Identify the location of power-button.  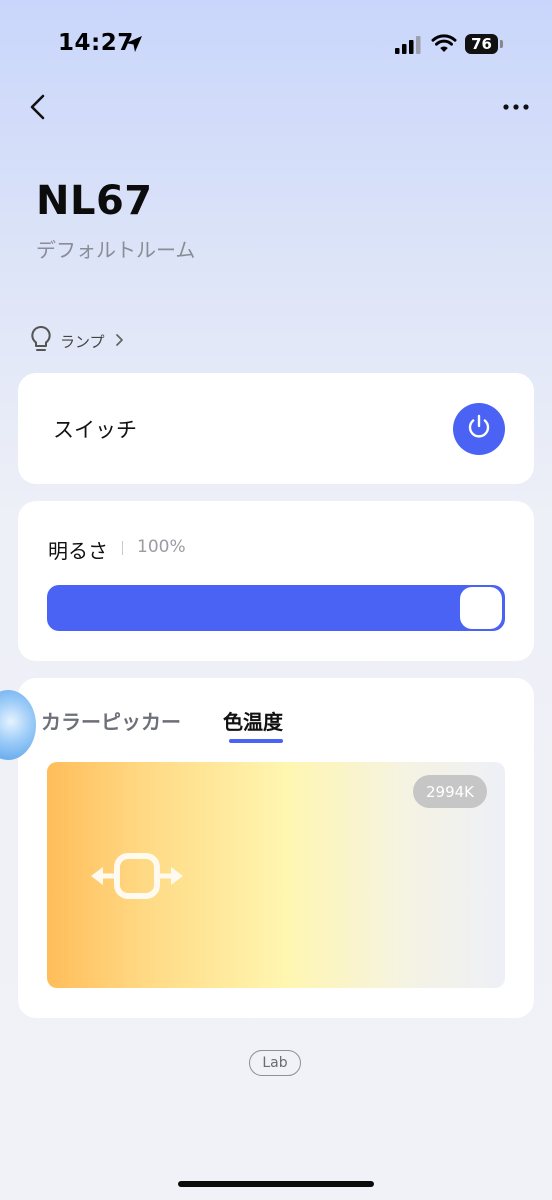
(479, 429).